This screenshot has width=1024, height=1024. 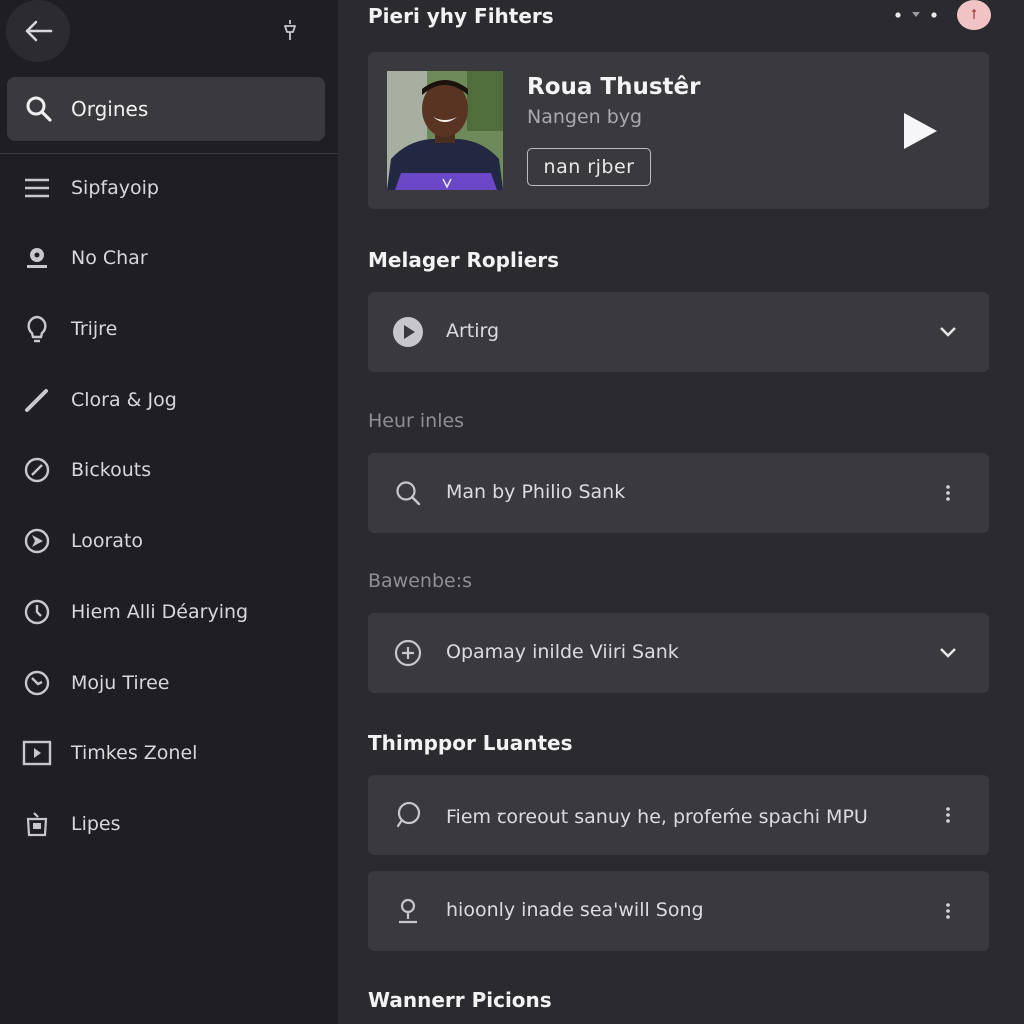 What do you see at coordinates (134, 753) in the screenshot?
I see `sidebar-item-label: Timkes Zonel` at bounding box center [134, 753].